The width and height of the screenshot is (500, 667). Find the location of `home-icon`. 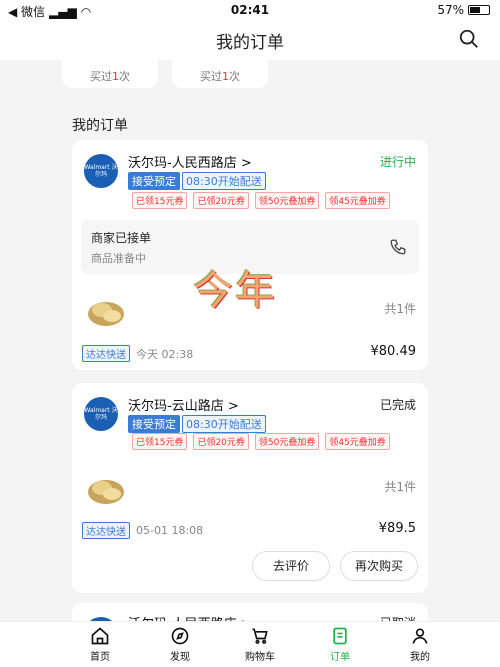

home-icon is located at coordinates (100, 636).